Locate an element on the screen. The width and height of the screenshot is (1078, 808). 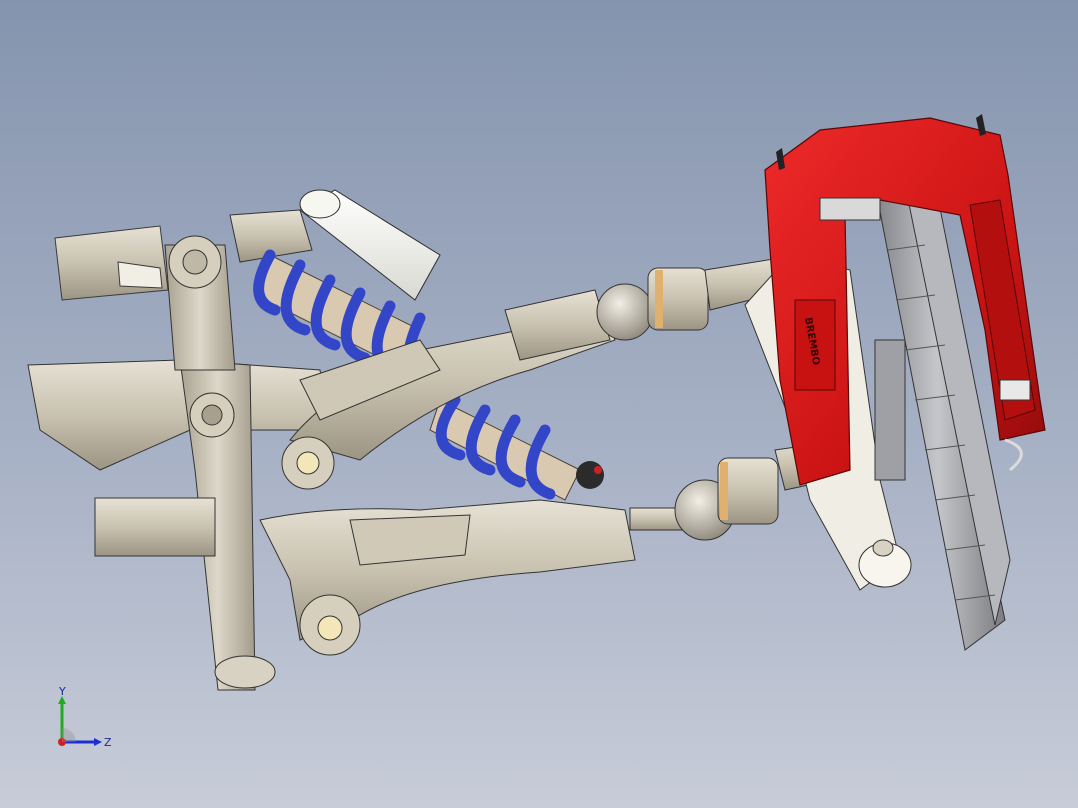
lower-control-arm is located at coordinates (447, 577).